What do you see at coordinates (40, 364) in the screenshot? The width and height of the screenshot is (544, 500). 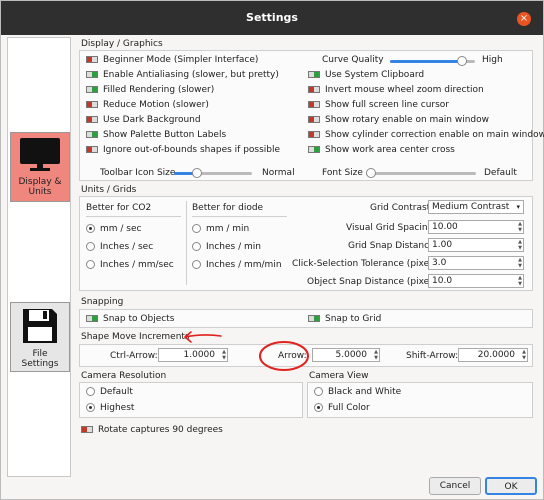 I see `sidebar-label-file-2: Settings` at bounding box center [40, 364].